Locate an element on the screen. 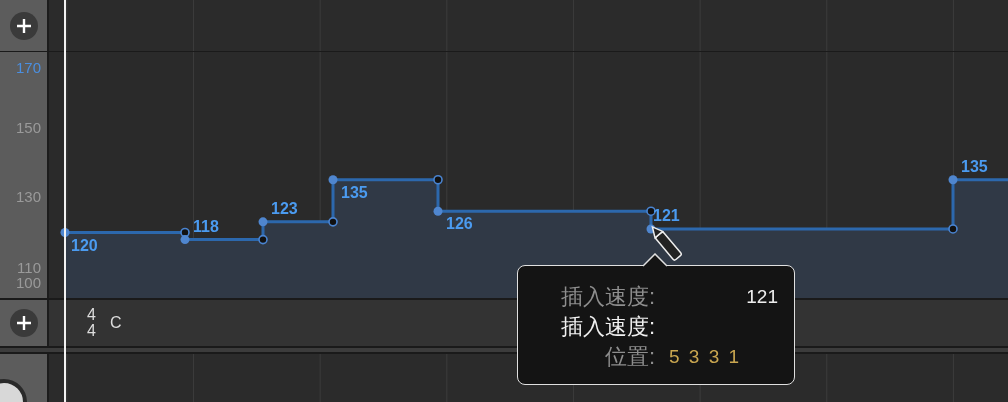 The width and height of the screenshot is (1008, 402). tempo-value: 123 is located at coordinates (284, 209).